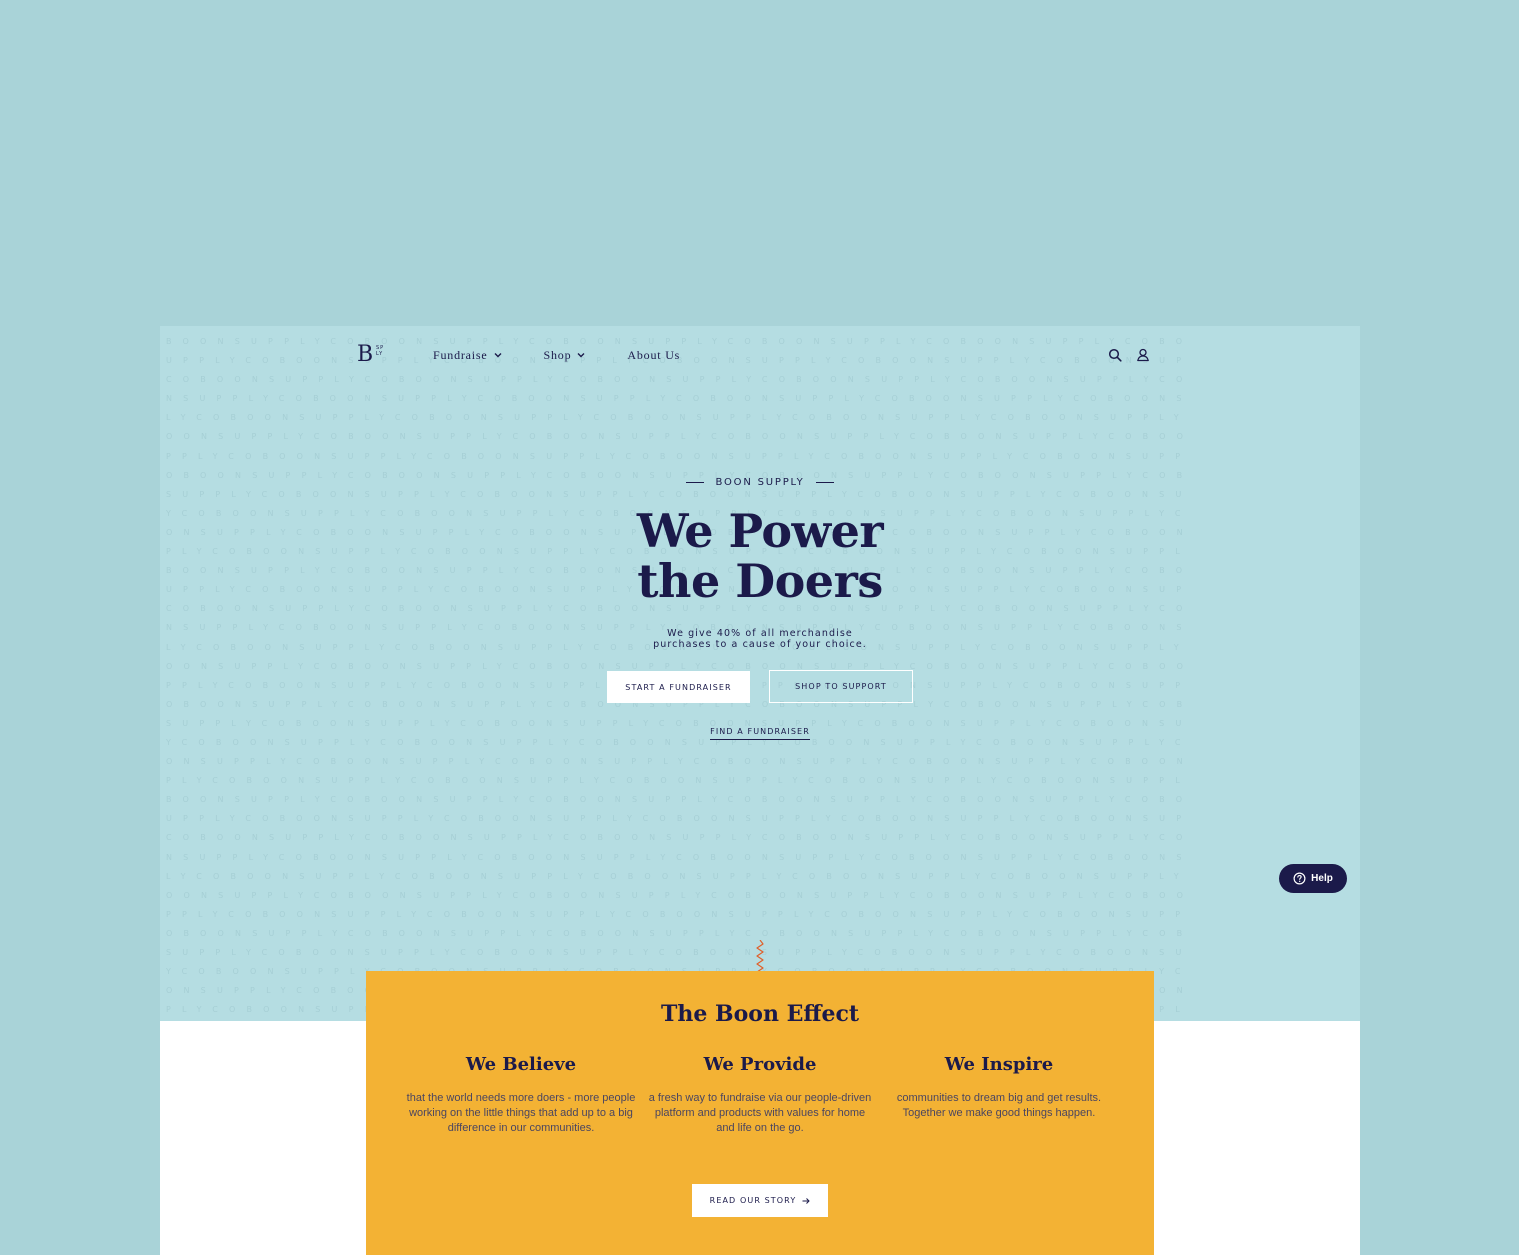  I want to click on nav-item-about-us: About Us, so click(653, 355).